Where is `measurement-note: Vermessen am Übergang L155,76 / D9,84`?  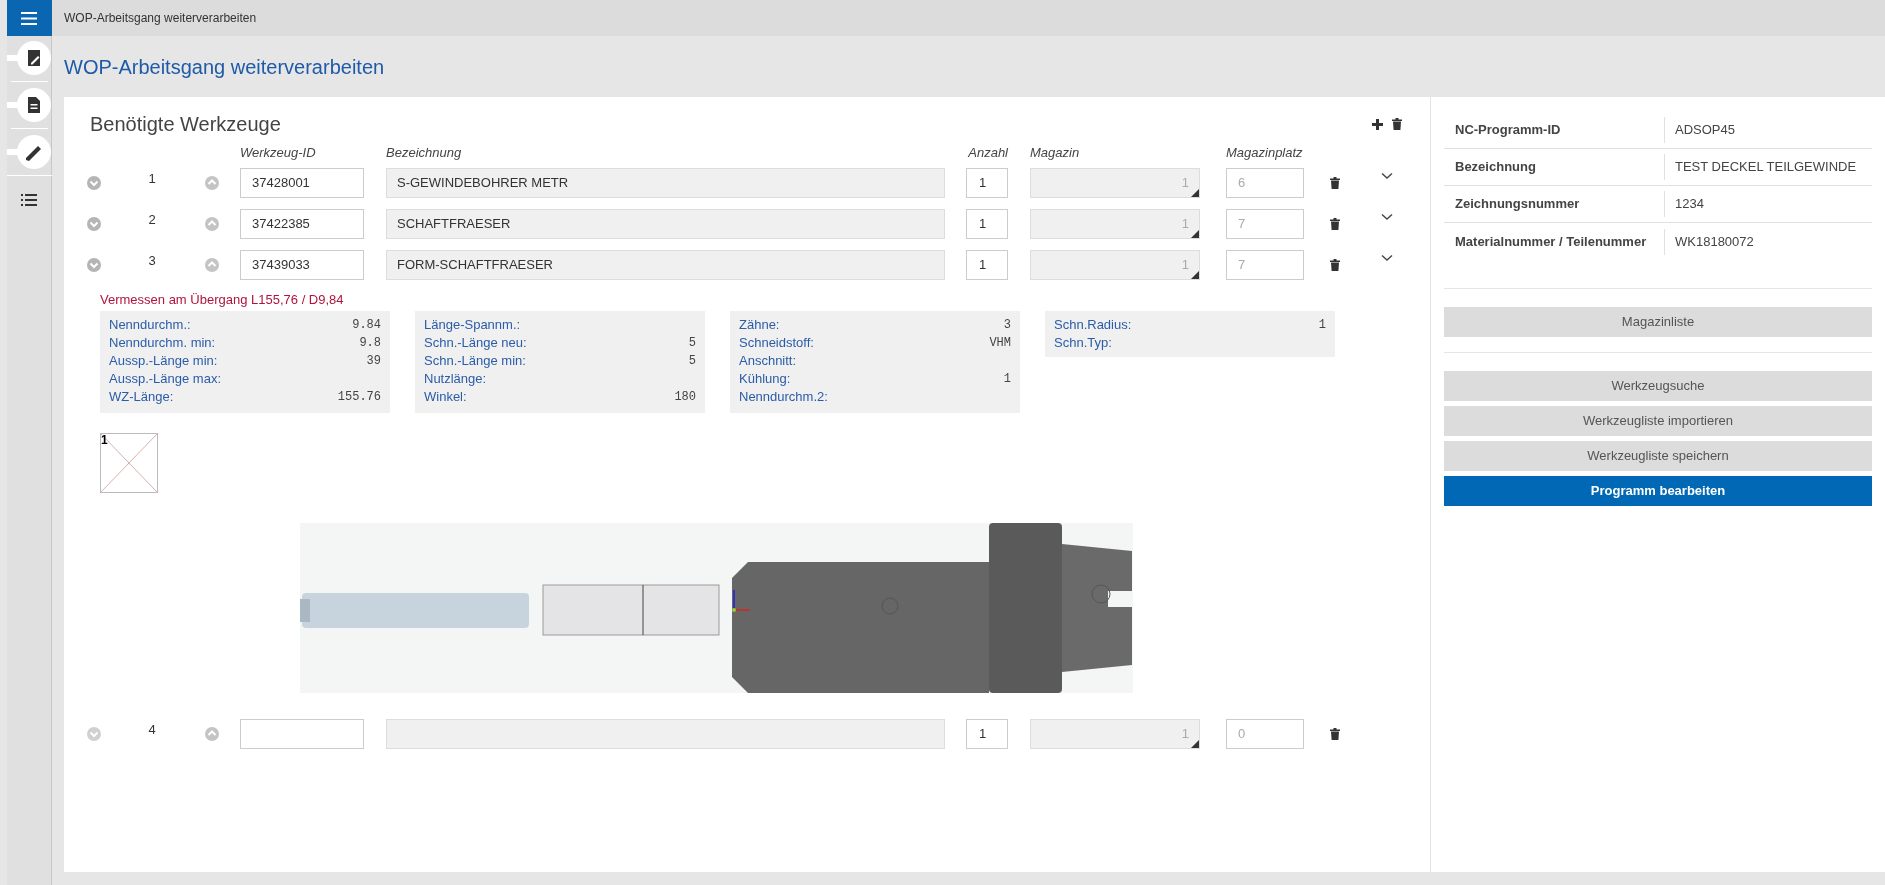
measurement-note: Vermessen am Übergang L155,76 / D9,84 is located at coordinates (222, 299).